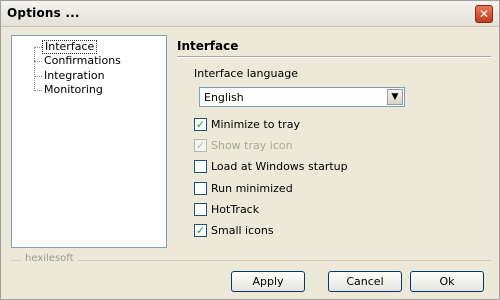 The image size is (500, 300). What do you see at coordinates (256, 124) in the screenshot?
I see `checkbox-minimize-to-tray-label: Minimize to tray` at bounding box center [256, 124].